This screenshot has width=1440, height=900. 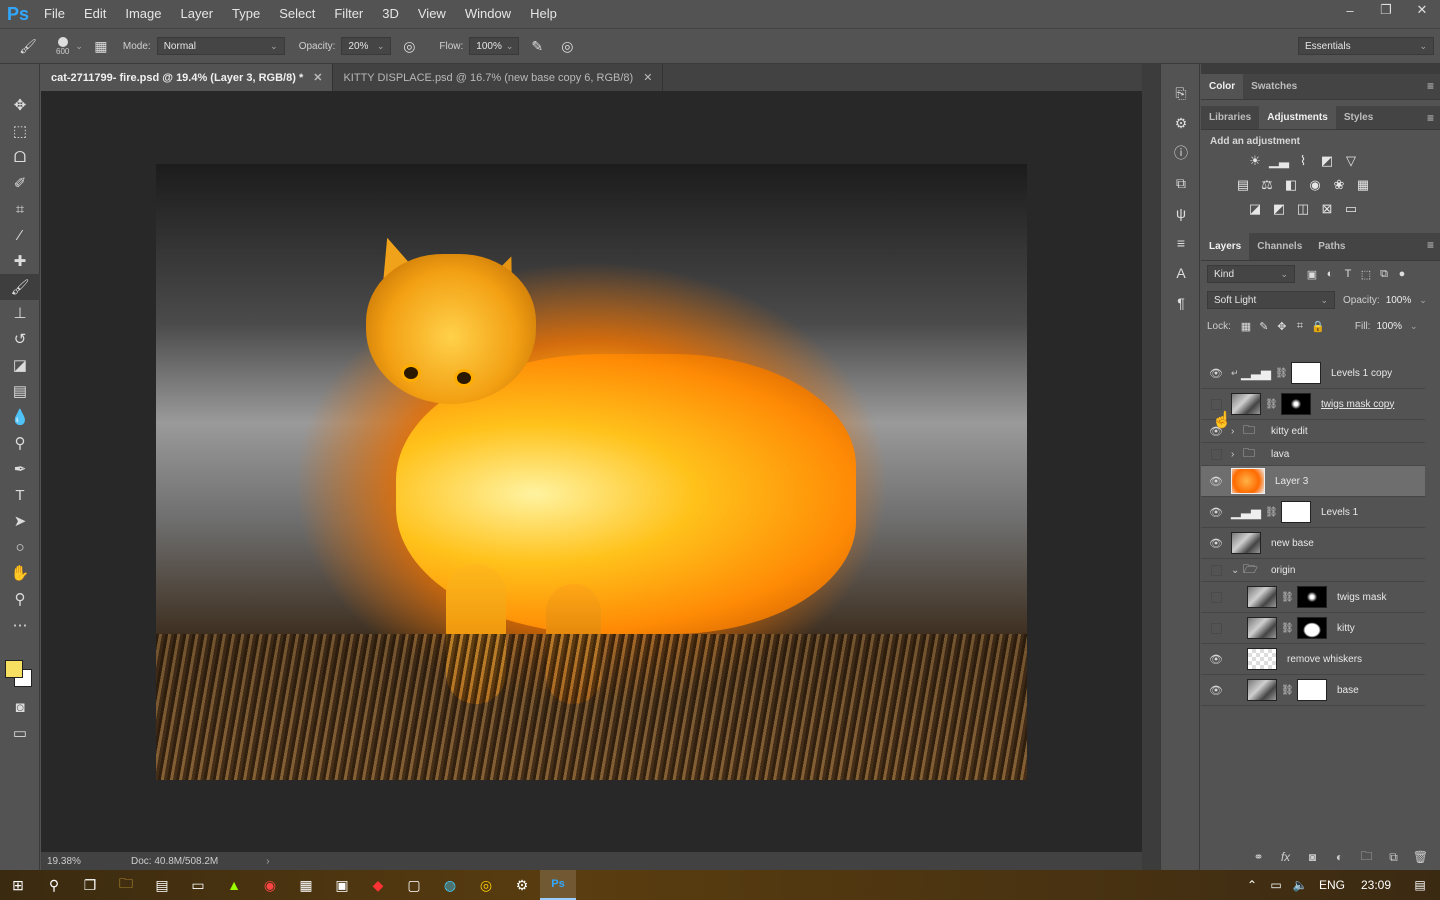 I want to click on brush-icon: 🖌, so click(x=28, y=46).